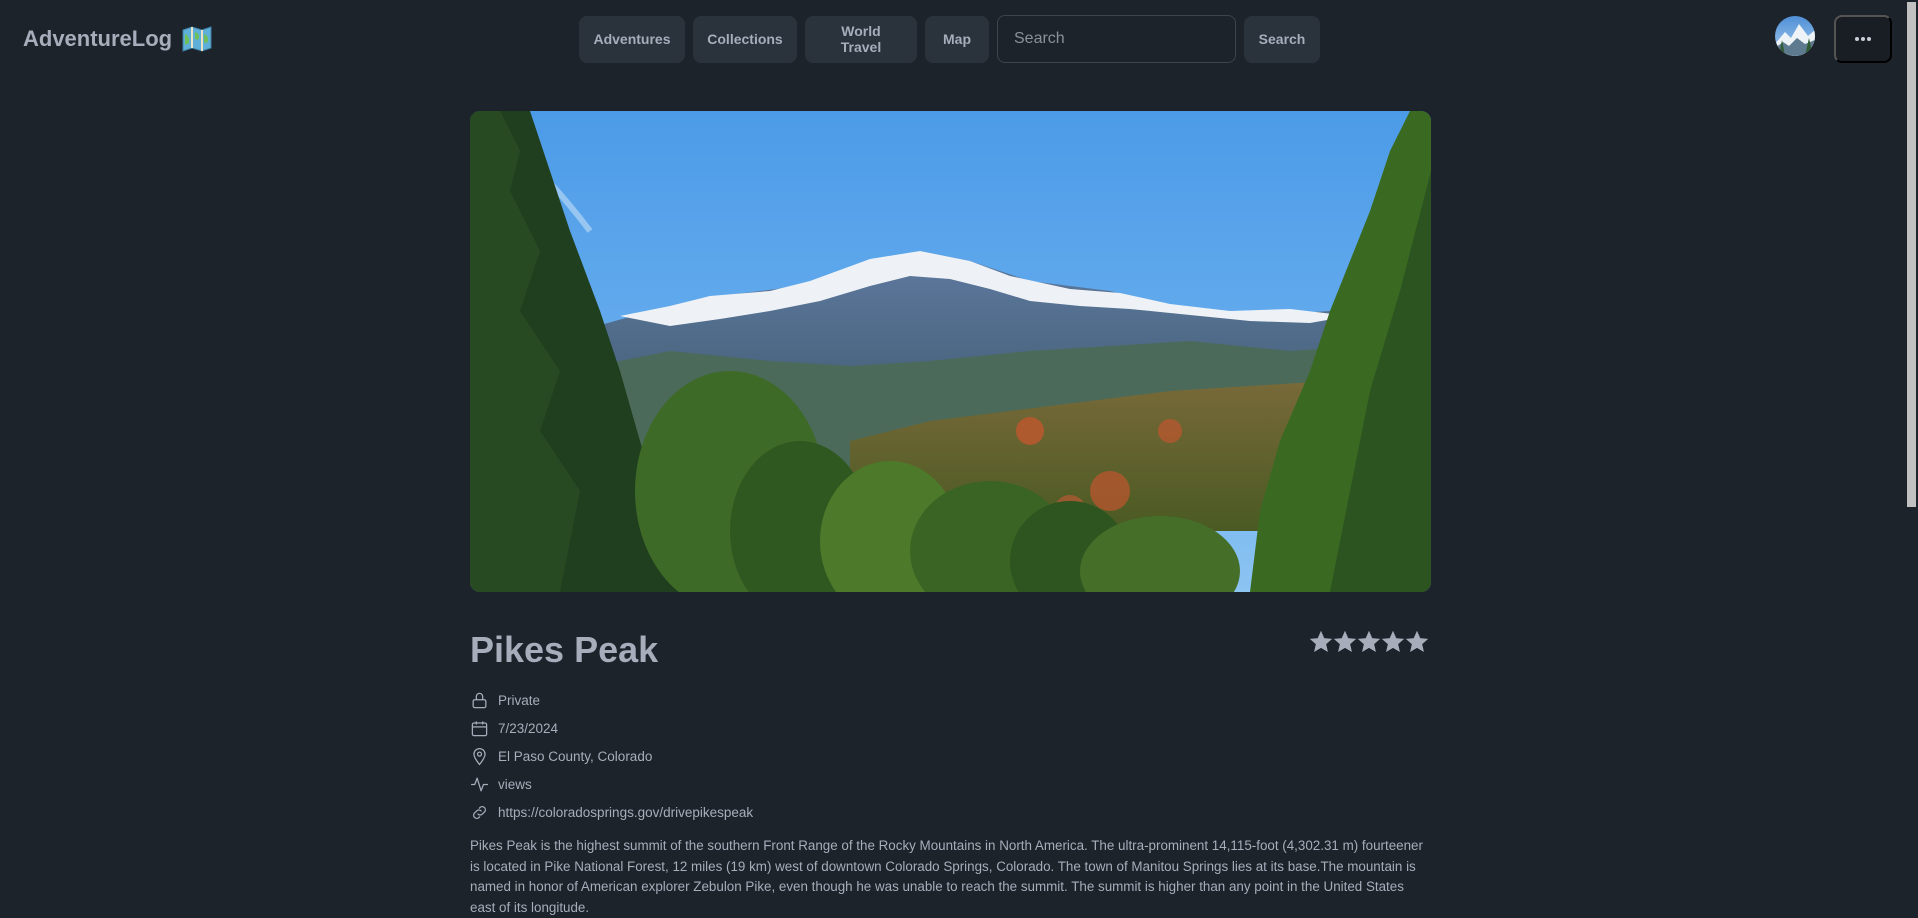 This screenshot has width=1918, height=918. Describe the element at coordinates (564, 649) in the screenshot. I see `adventure-title: Pikes Peak` at that location.